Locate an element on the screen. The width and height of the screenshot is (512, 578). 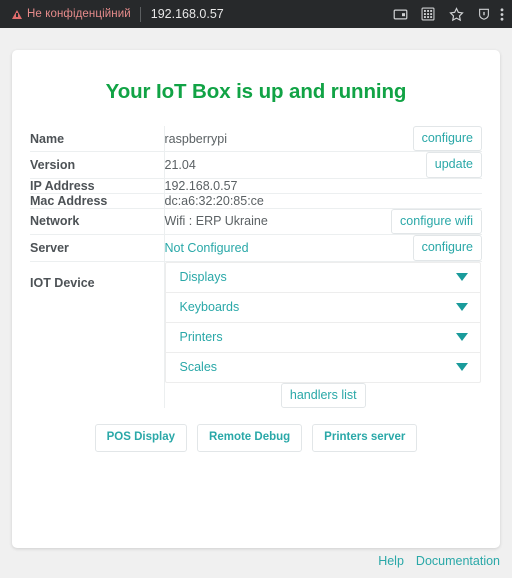
row-action-server: configure is located at coordinates (423, 248).